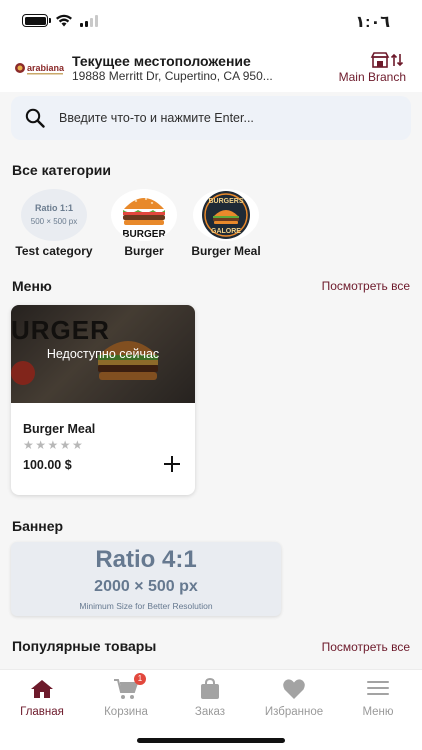 The height and width of the screenshot is (750, 422). I want to click on banner-title: Баннер, so click(38, 526).